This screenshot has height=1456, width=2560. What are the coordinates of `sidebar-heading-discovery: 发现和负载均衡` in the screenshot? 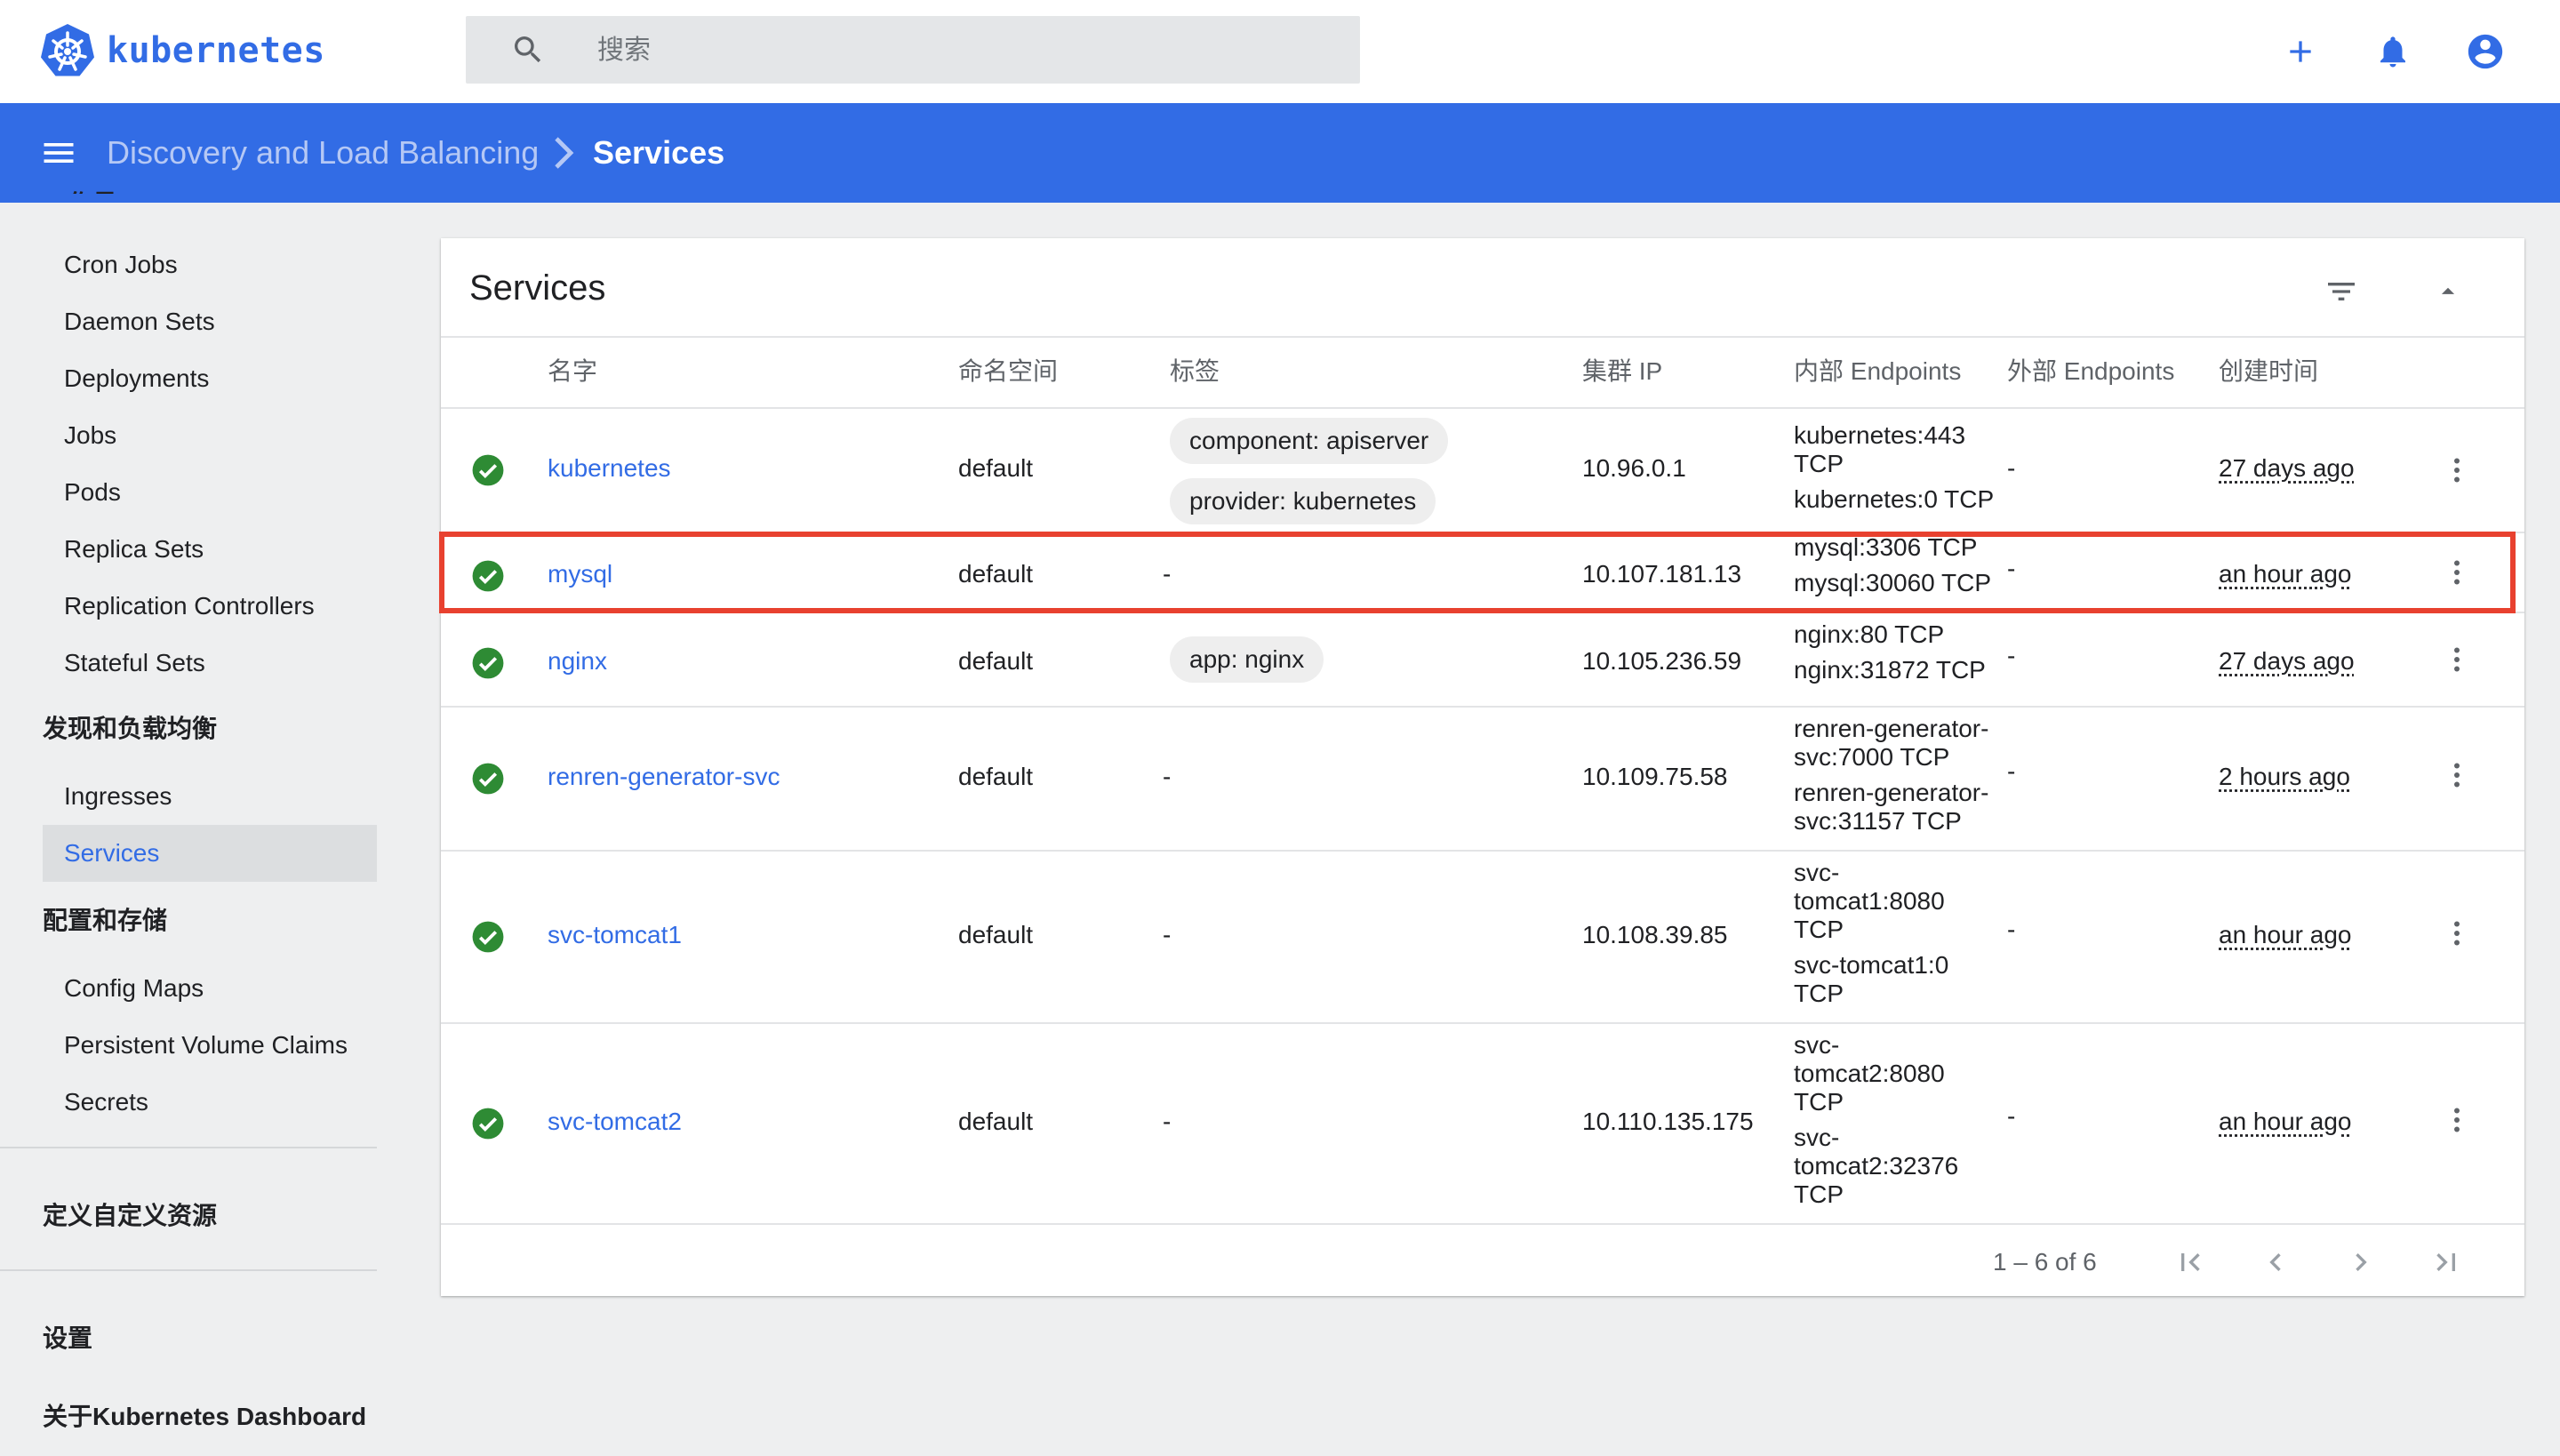 It's located at (130, 728).